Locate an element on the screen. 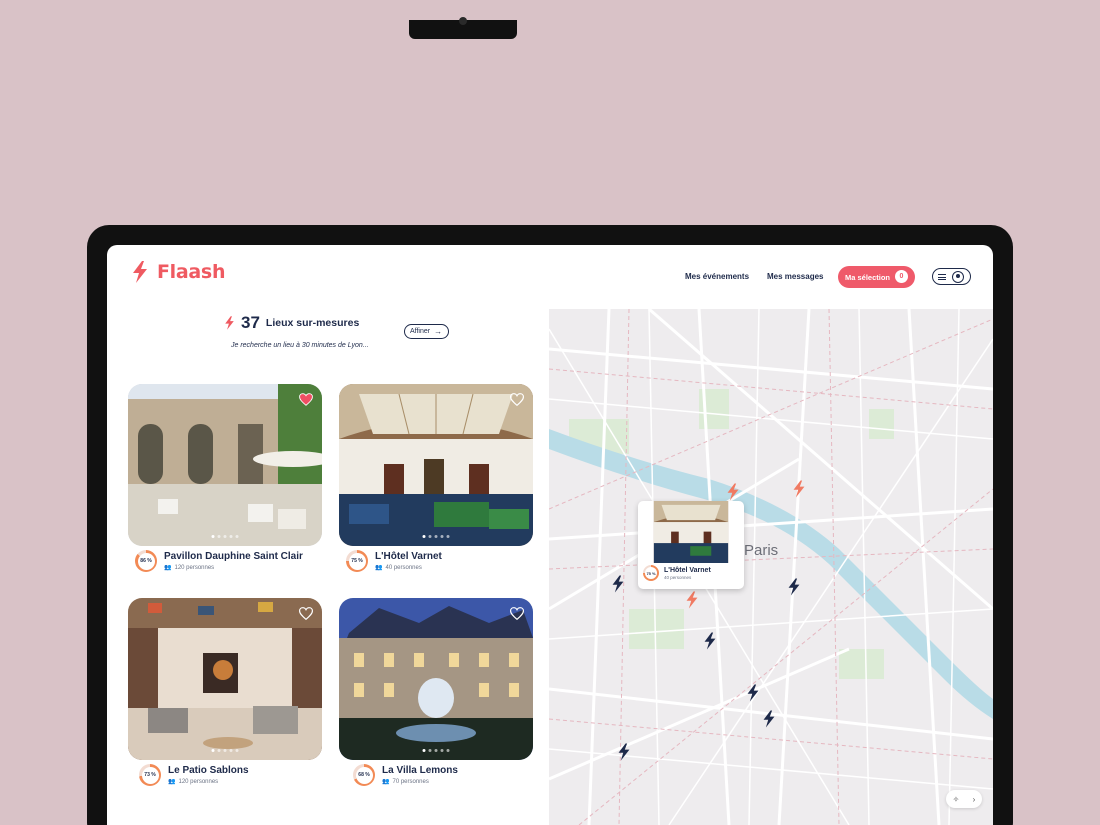  my-selection-button: Ma sélection 0 is located at coordinates (876, 277).